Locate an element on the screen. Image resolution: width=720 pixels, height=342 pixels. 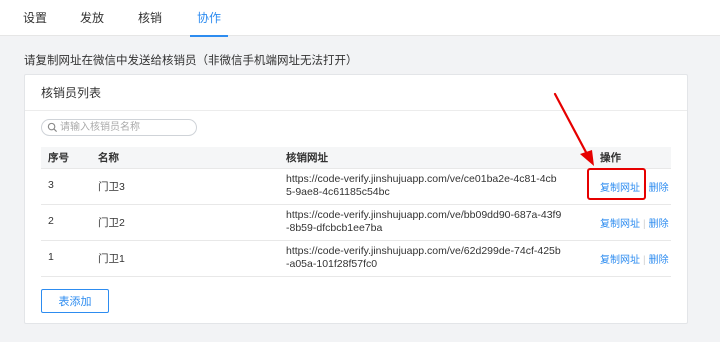
tab-verify: 核销 is located at coordinates (150, 18).